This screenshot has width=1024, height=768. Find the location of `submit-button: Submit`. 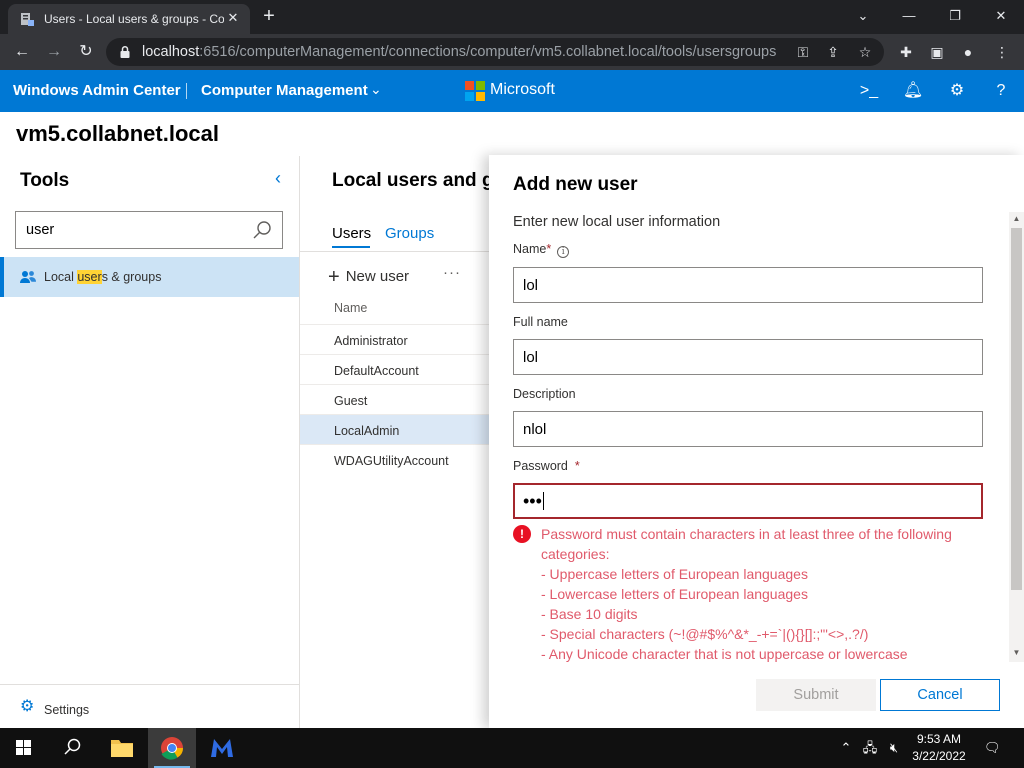

submit-button: Submit is located at coordinates (816, 695).